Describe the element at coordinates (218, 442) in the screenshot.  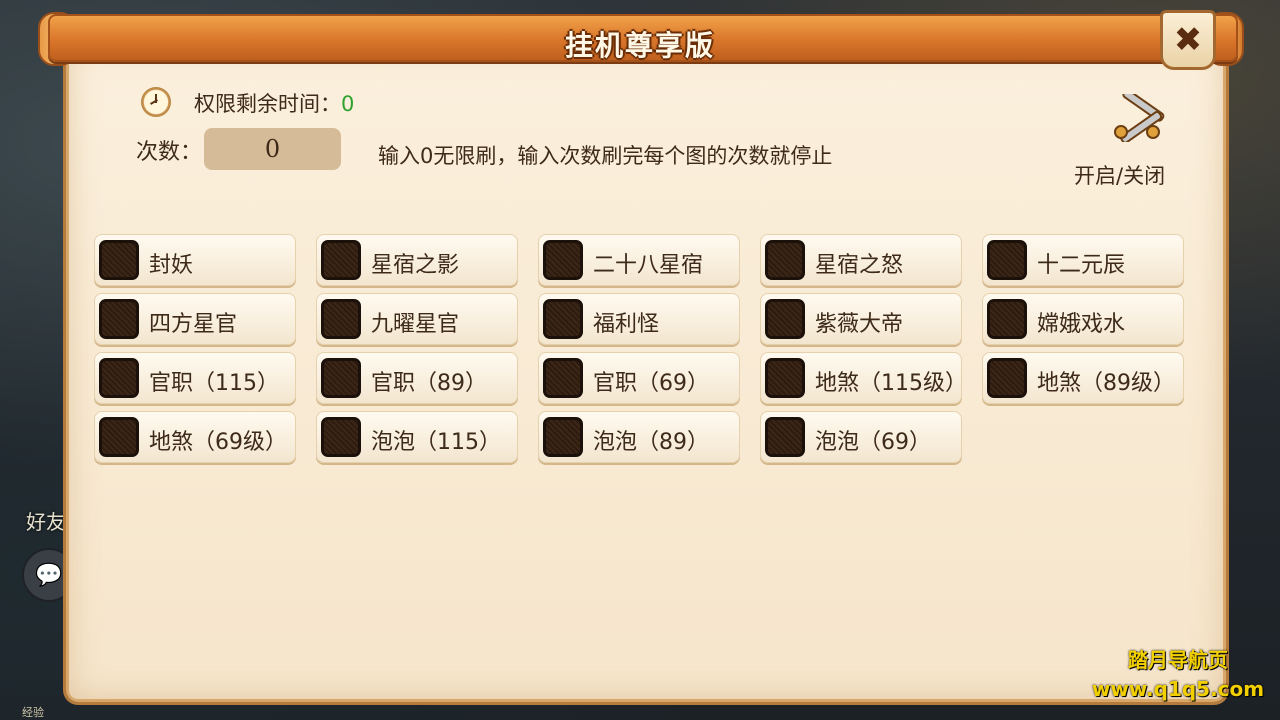
I see `map-option-label: 地煞（69级）` at that location.